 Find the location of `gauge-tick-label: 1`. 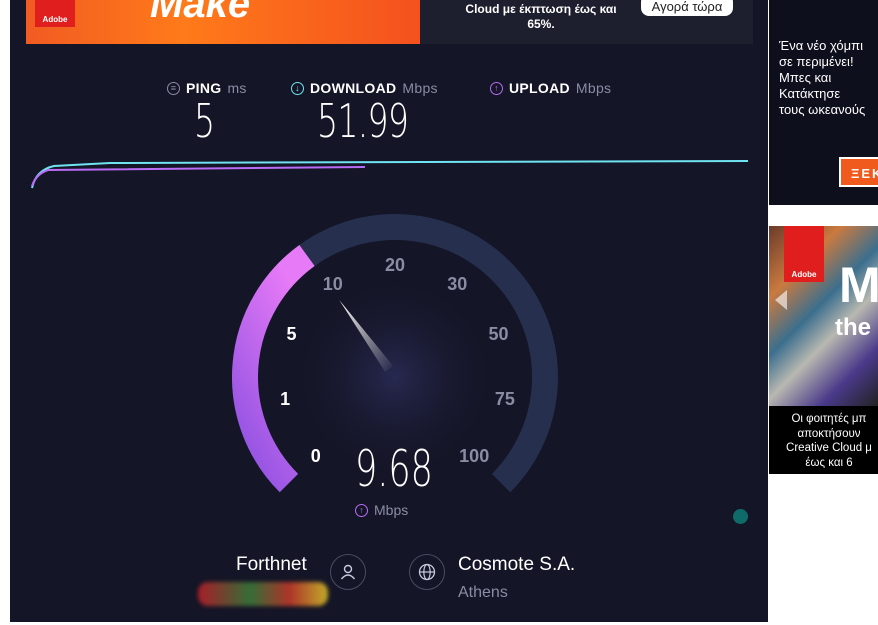

gauge-tick-label: 1 is located at coordinates (285, 399).